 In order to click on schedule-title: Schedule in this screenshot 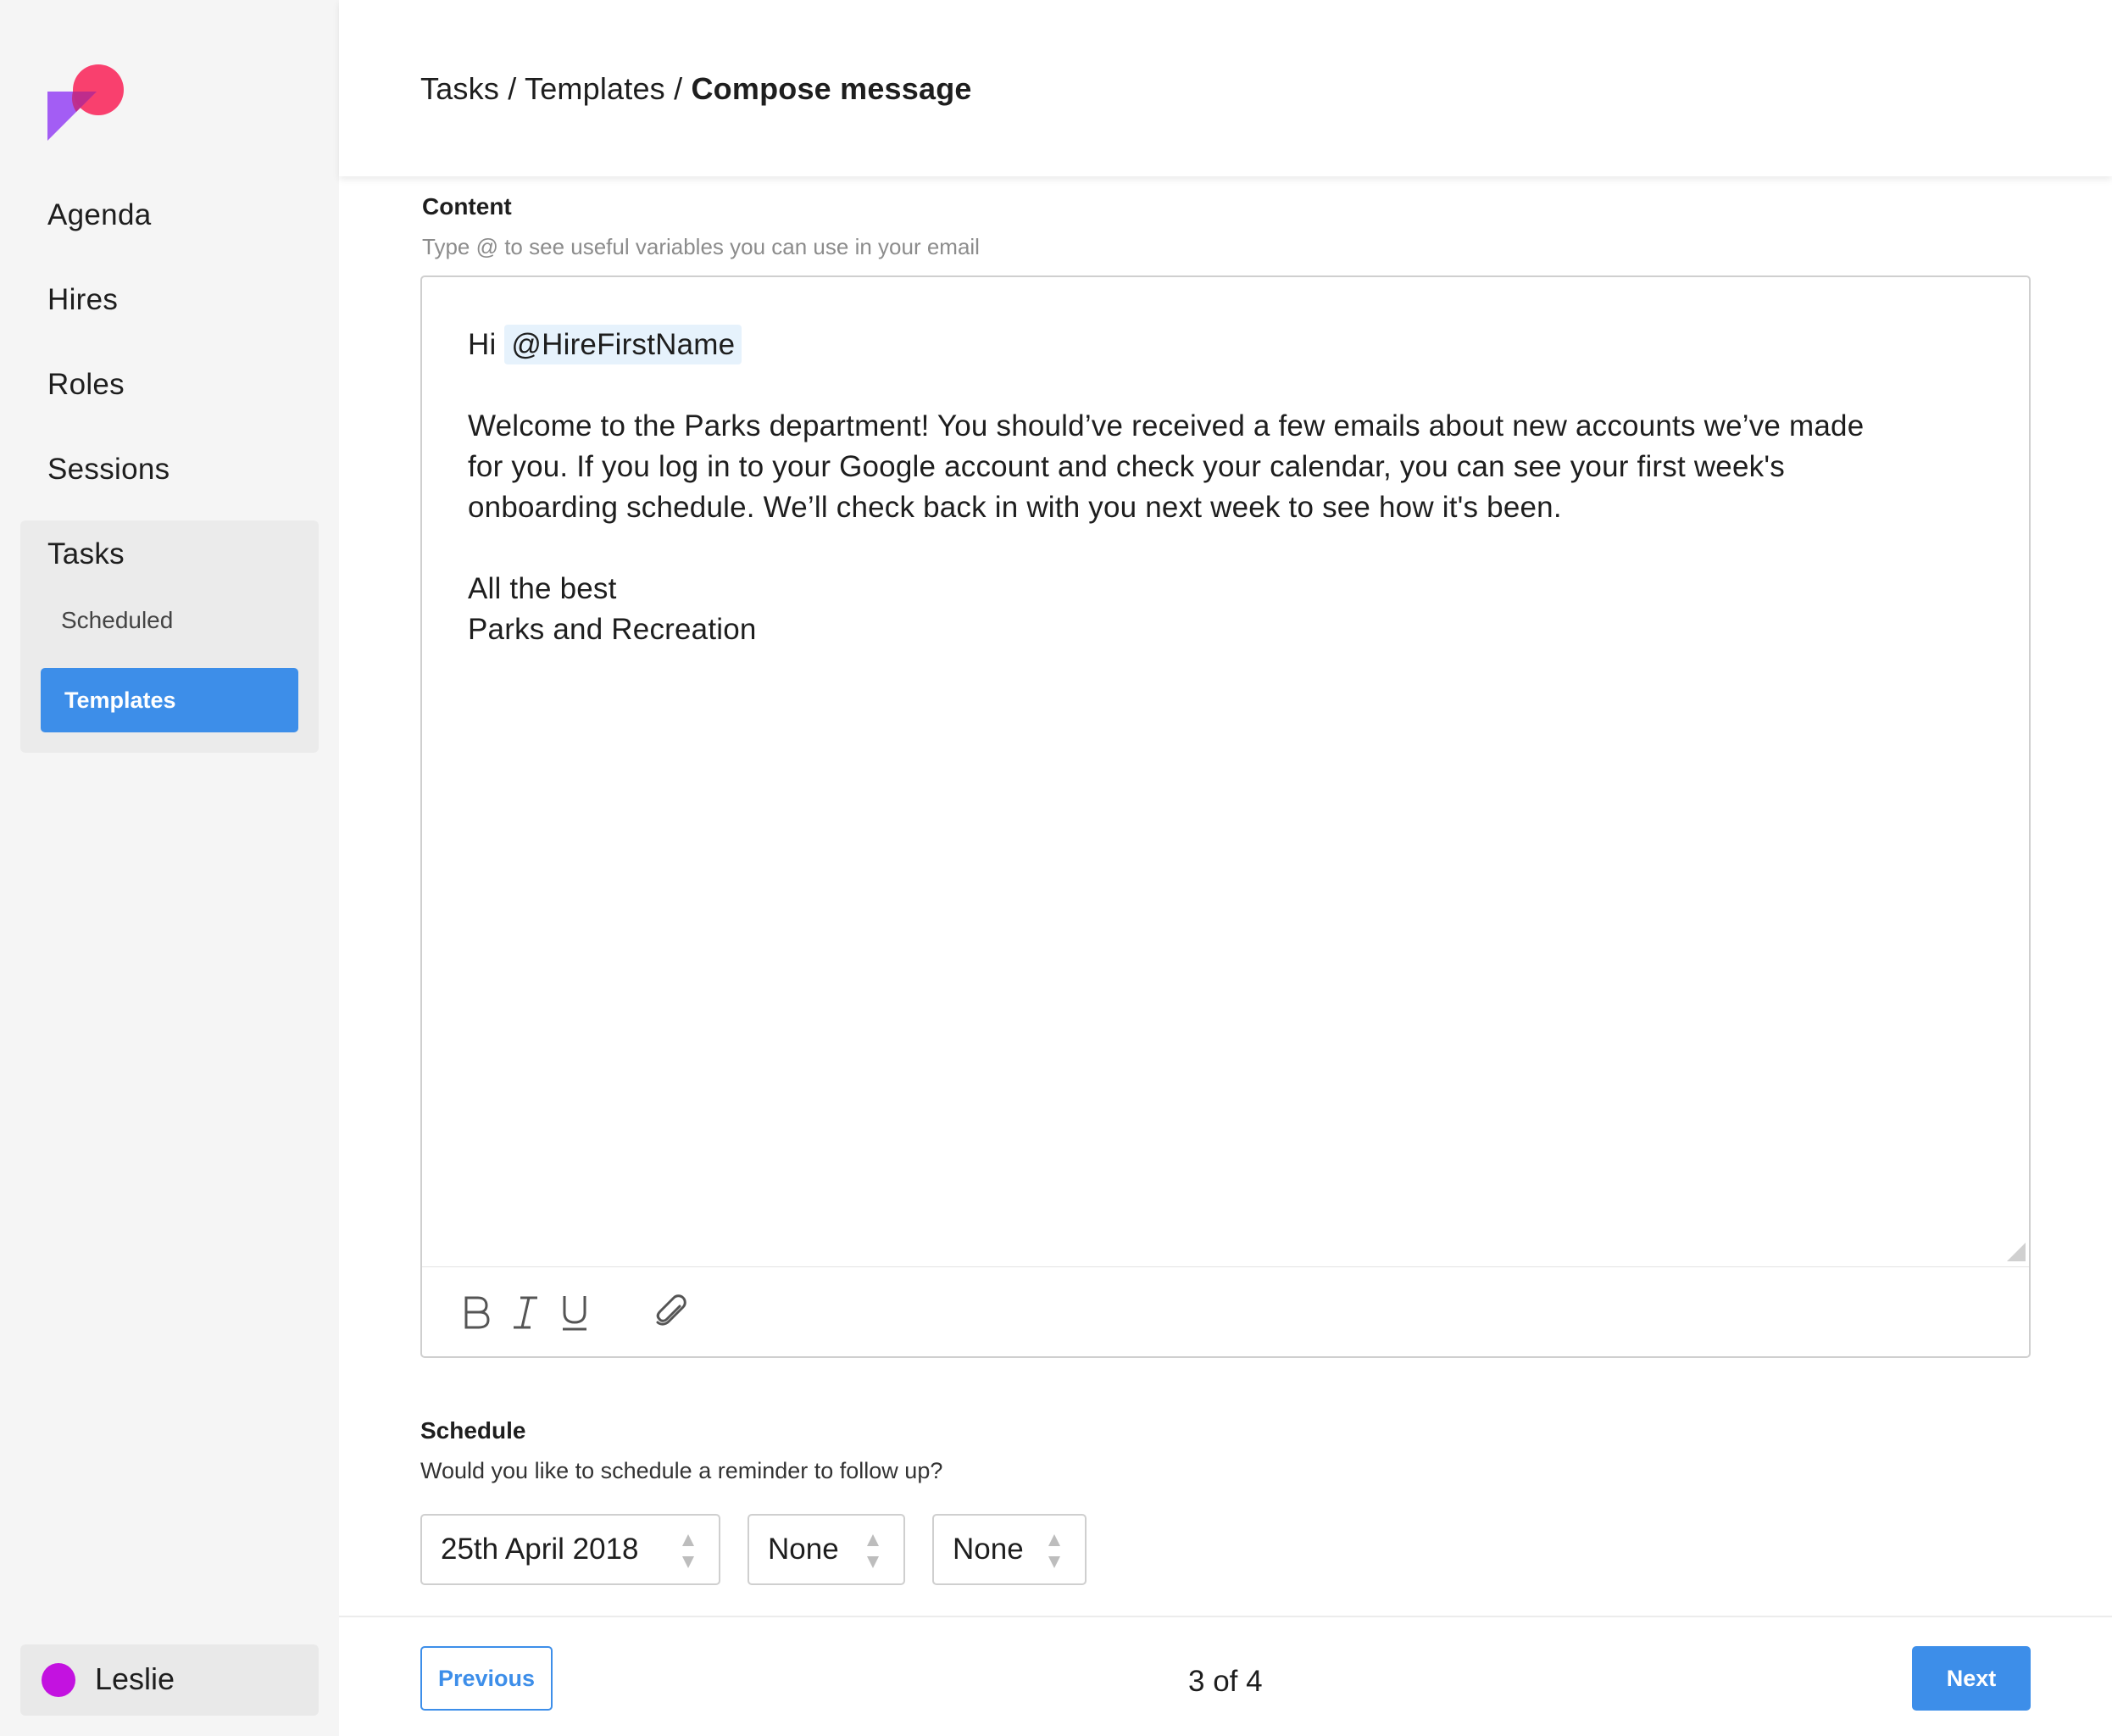, I will do `click(473, 1430)`.